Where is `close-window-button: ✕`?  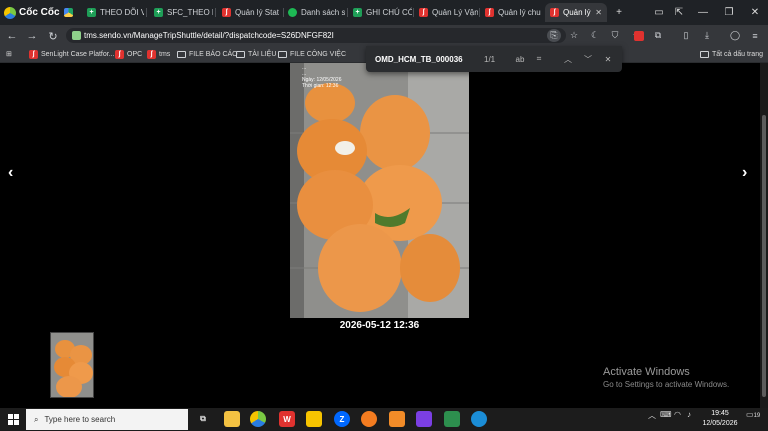
close-window-button: ✕ is located at coordinates (755, 12).